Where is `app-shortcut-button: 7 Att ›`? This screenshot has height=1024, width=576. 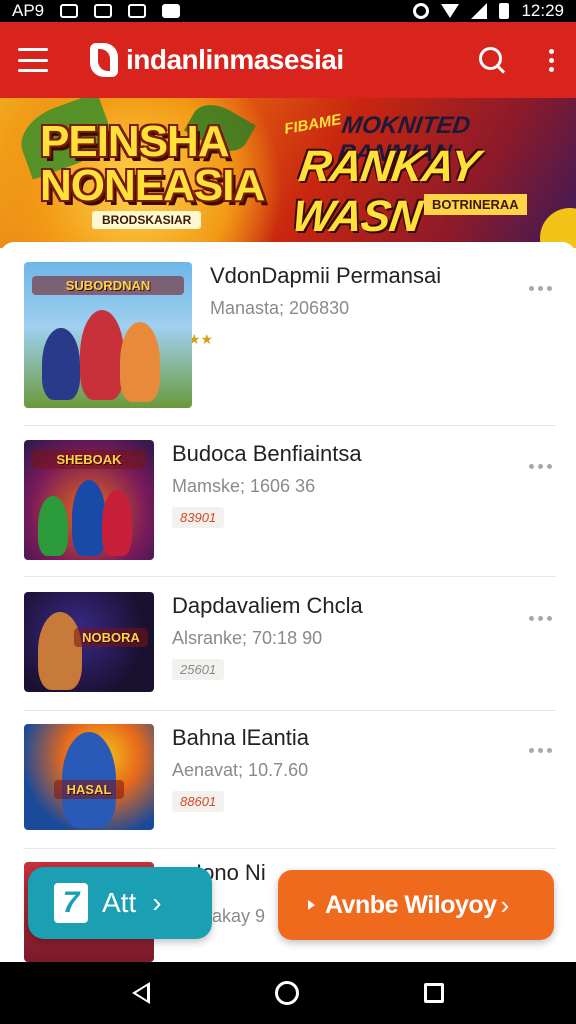 app-shortcut-button: 7 Att › is located at coordinates (120, 903).